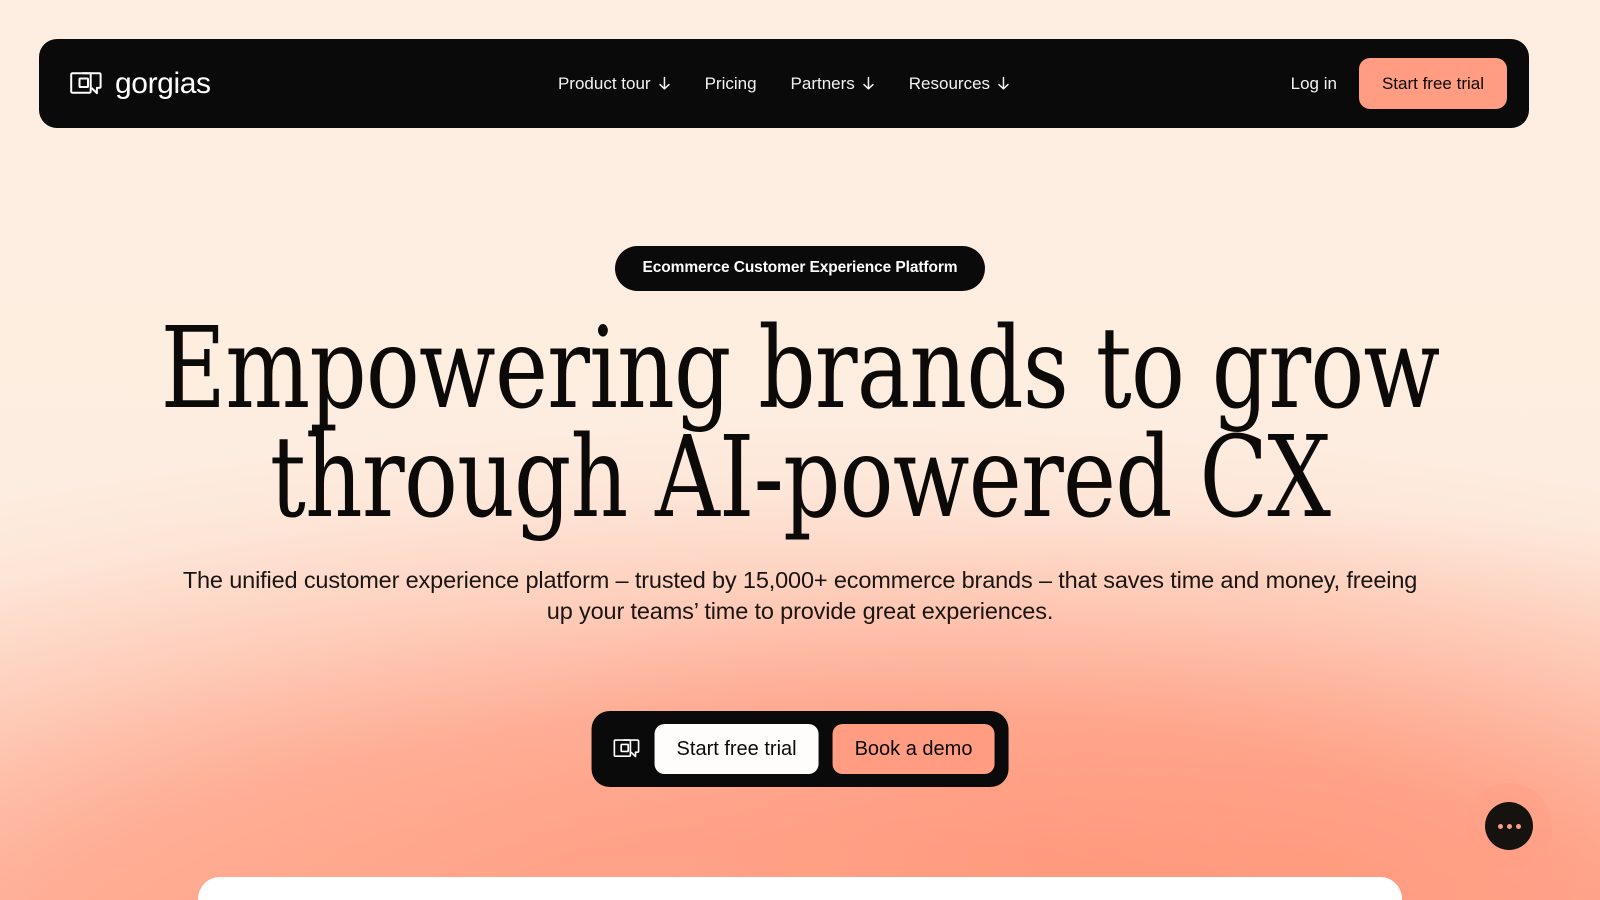  Describe the element at coordinates (1432, 83) in the screenshot. I see `start-free-trial-button: Start free trial` at that location.